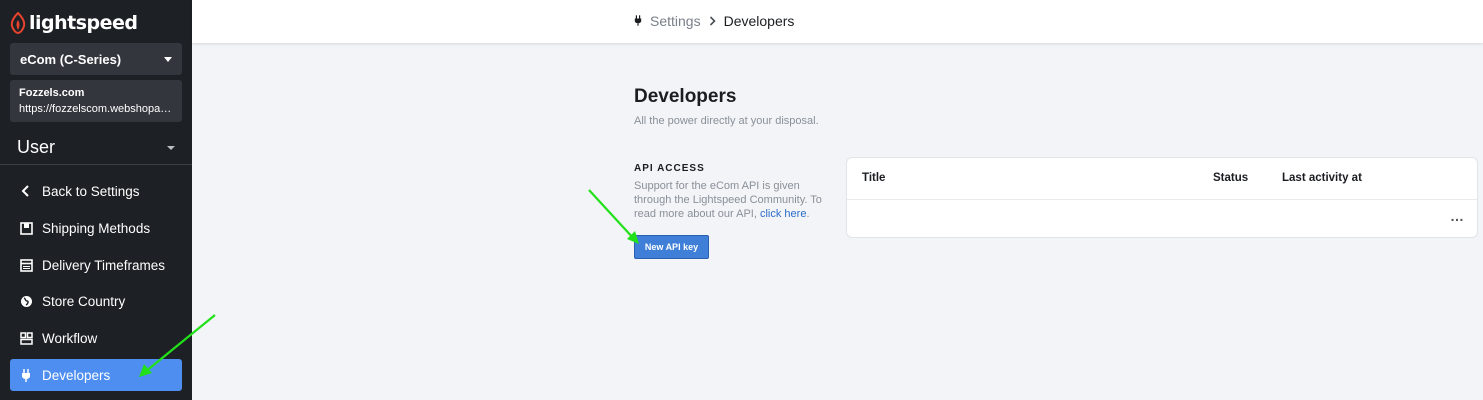  I want to click on column-header-title: Title, so click(874, 178).